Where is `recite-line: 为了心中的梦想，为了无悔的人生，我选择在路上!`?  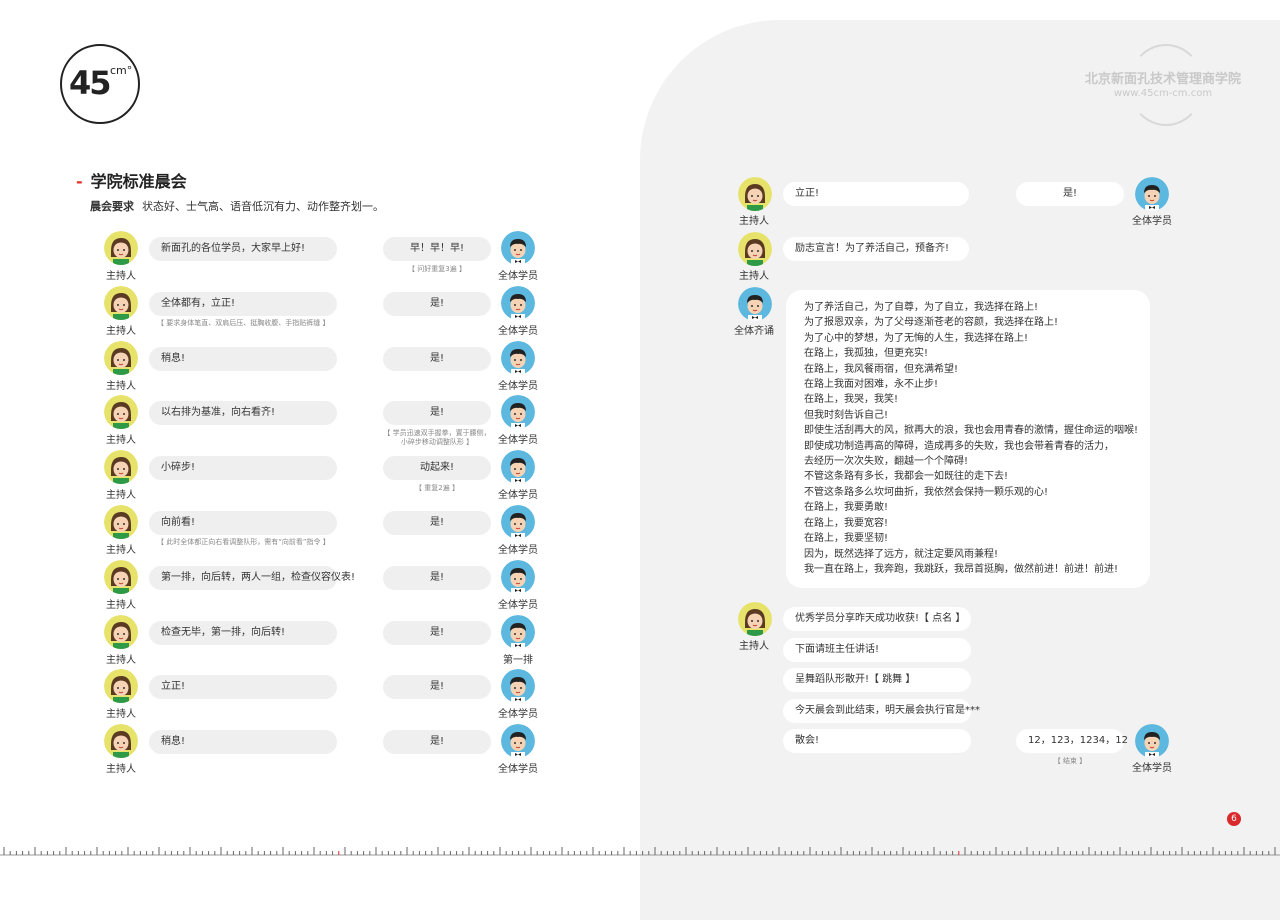
recite-line: 为了心中的梦想，为了无悔的人生，我选择在路上! is located at coordinates (916, 338).